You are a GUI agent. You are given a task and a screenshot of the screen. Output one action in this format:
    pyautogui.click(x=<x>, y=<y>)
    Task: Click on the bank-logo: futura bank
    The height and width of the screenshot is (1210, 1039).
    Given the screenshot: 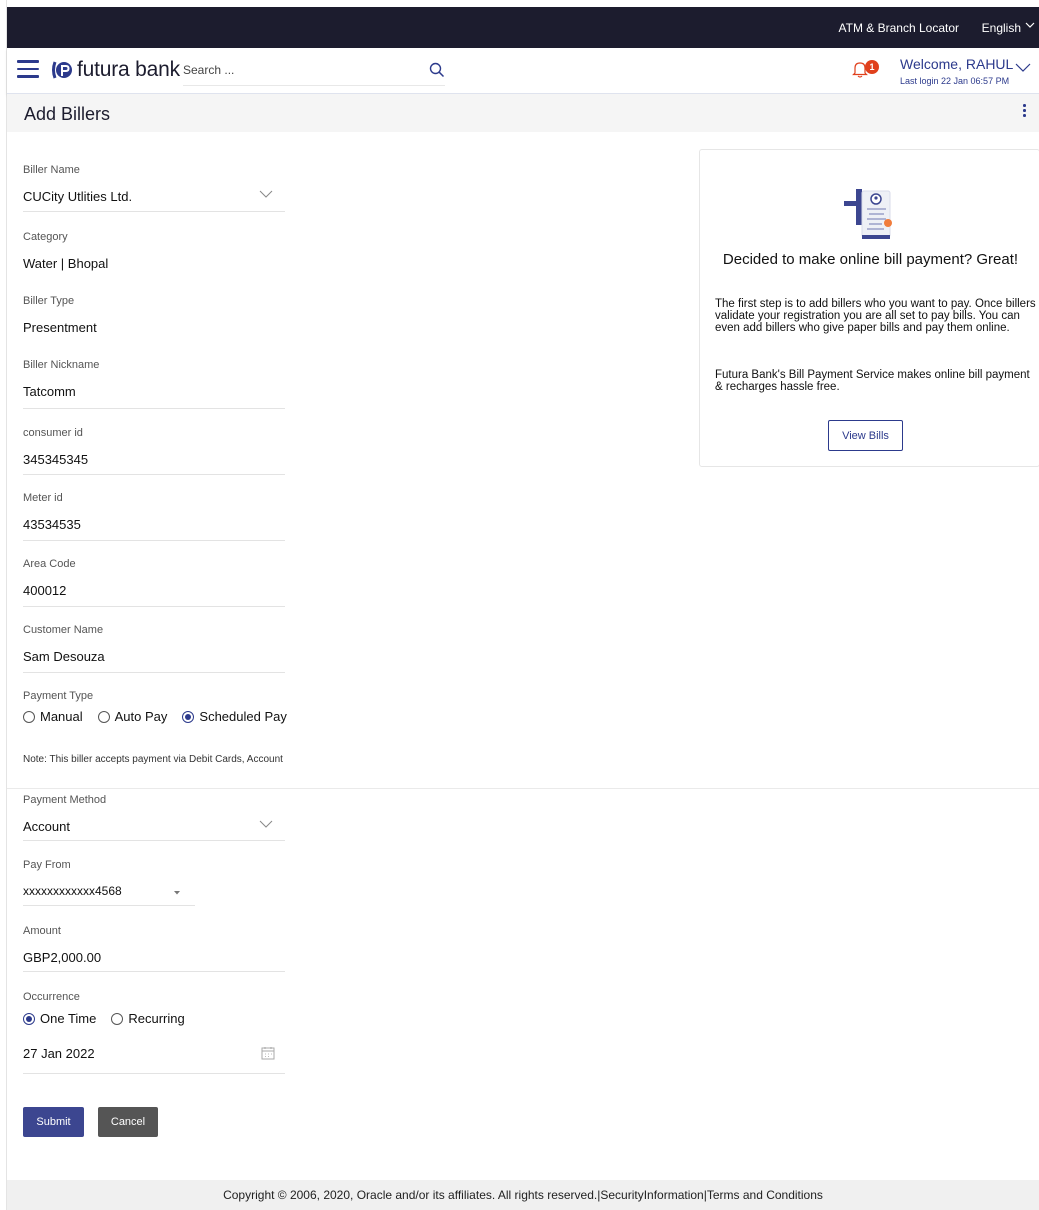 What is the action you would take?
    pyautogui.click(x=115, y=70)
    